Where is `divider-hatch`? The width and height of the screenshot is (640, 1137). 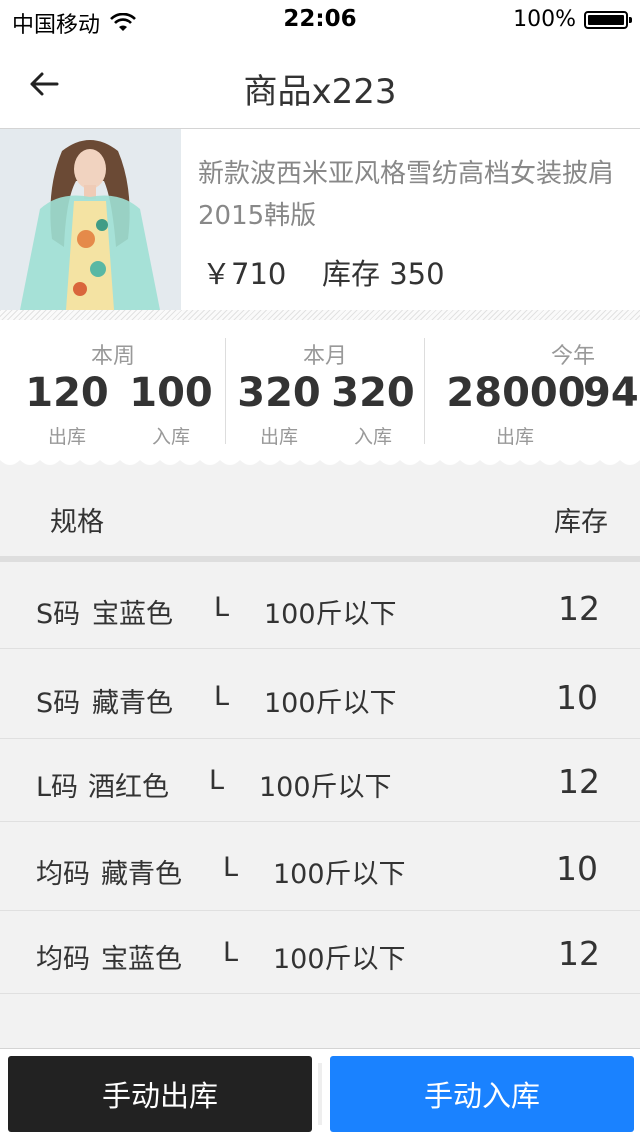
divider-hatch is located at coordinates (320, 315).